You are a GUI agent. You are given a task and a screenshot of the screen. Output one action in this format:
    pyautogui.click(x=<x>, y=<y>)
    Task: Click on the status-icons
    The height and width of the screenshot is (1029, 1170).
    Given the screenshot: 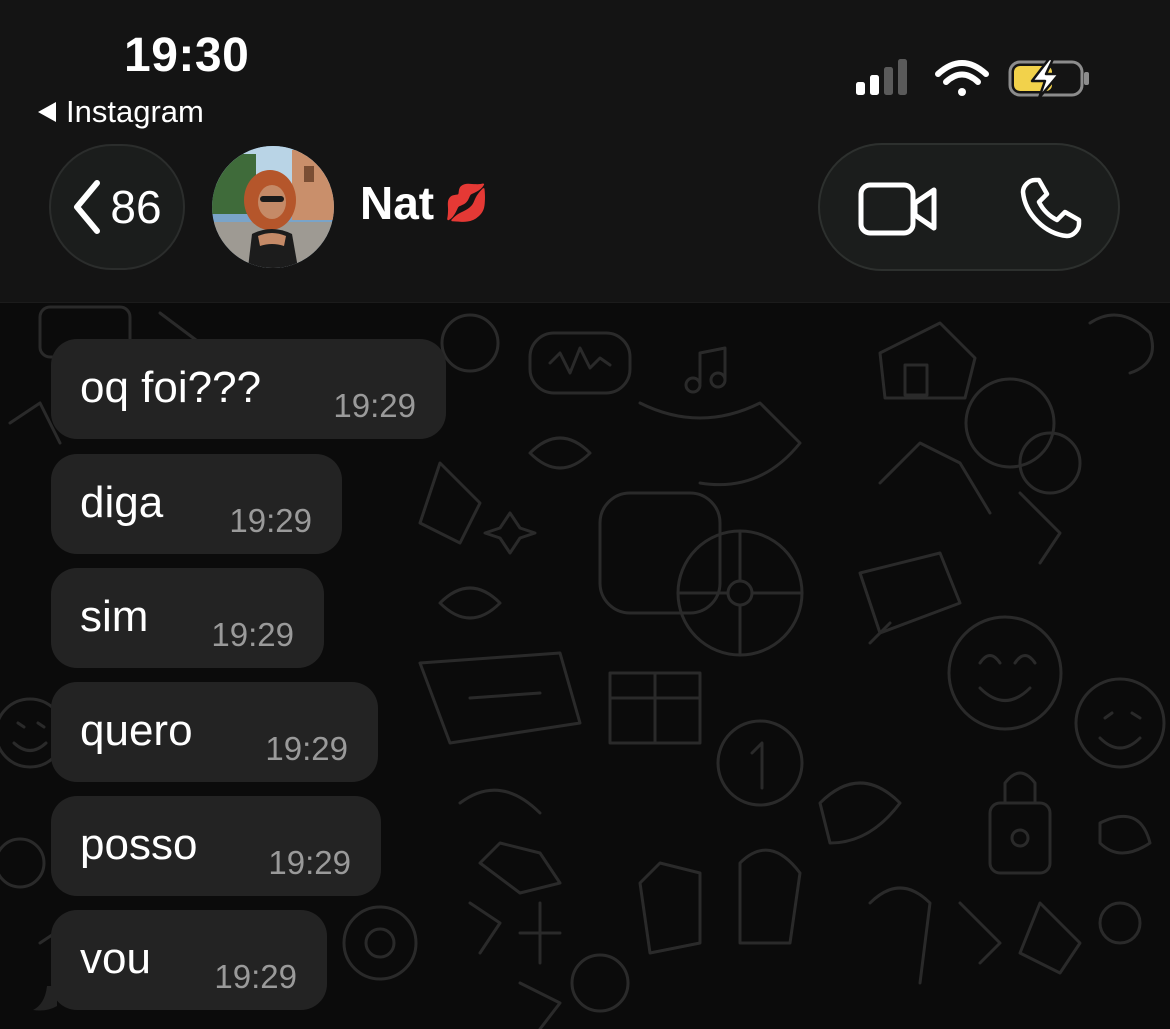 What is the action you would take?
    pyautogui.click(x=972, y=78)
    